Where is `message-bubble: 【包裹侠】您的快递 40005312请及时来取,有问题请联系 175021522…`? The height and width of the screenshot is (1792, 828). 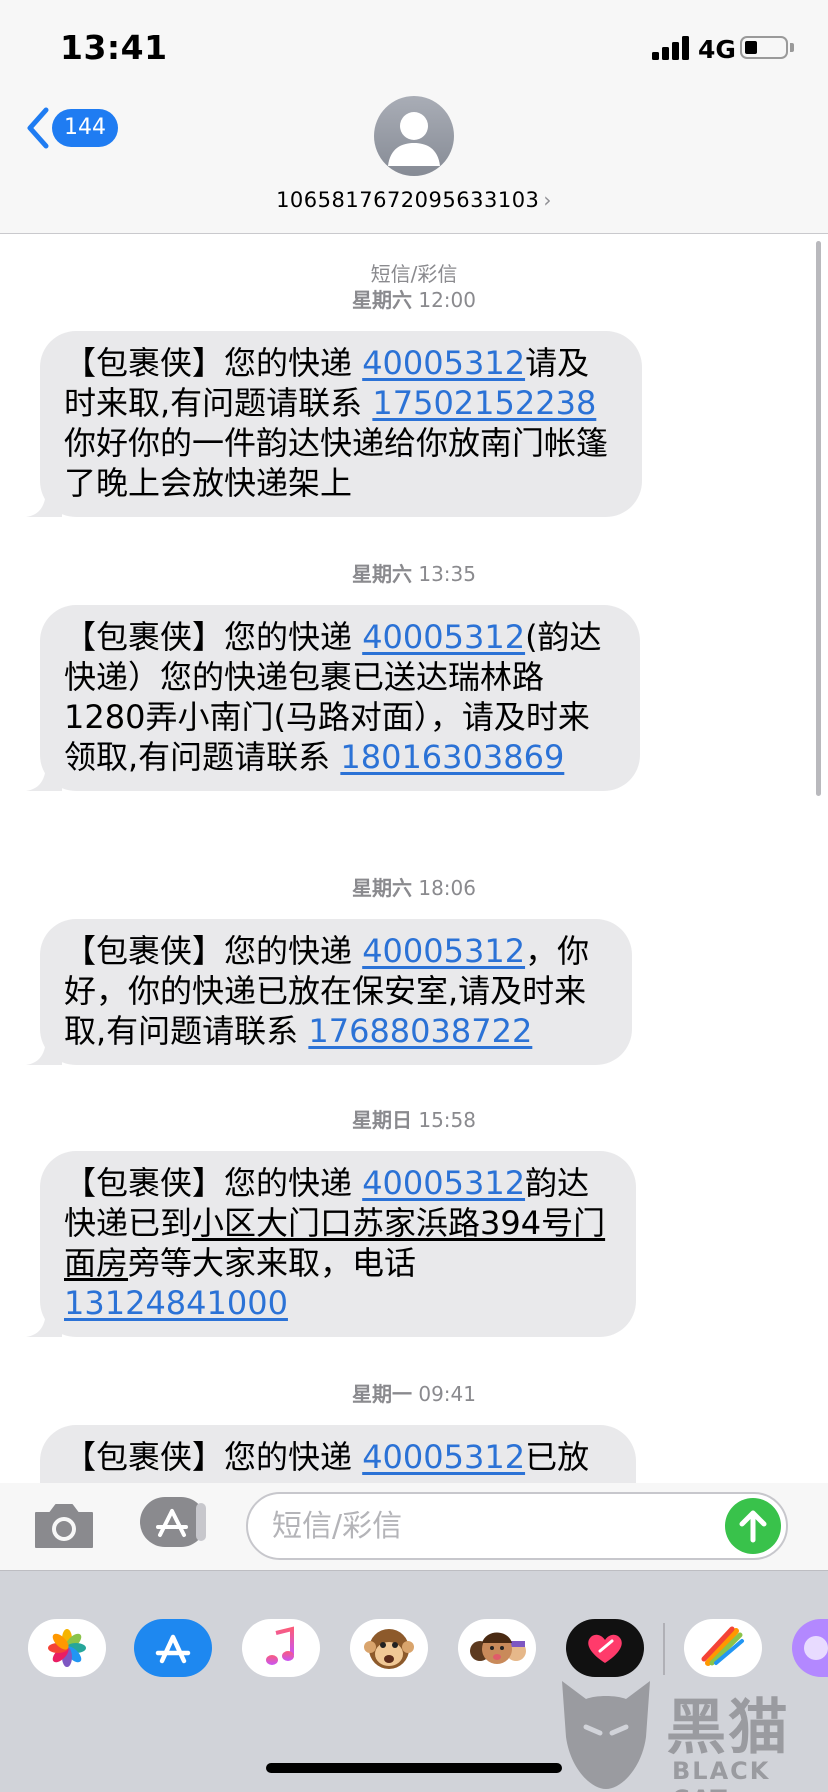 message-bubble: 【包裹侠】您的快递 40005312请及时来取,有问题请联系 175021522… is located at coordinates (334, 424).